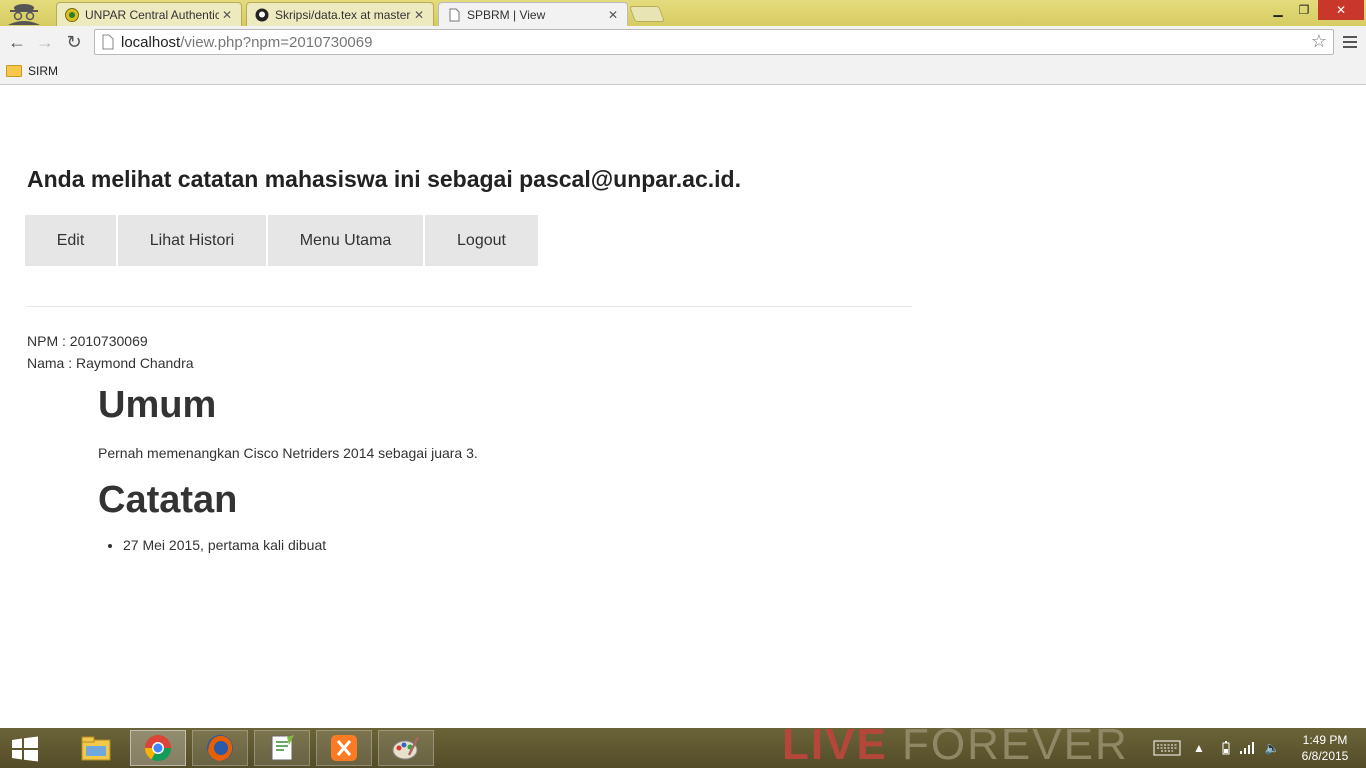 This screenshot has width=1366, height=768. Describe the element at coordinates (45, 42) in the screenshot. I see `forward-arrow-icon: →` at that location.